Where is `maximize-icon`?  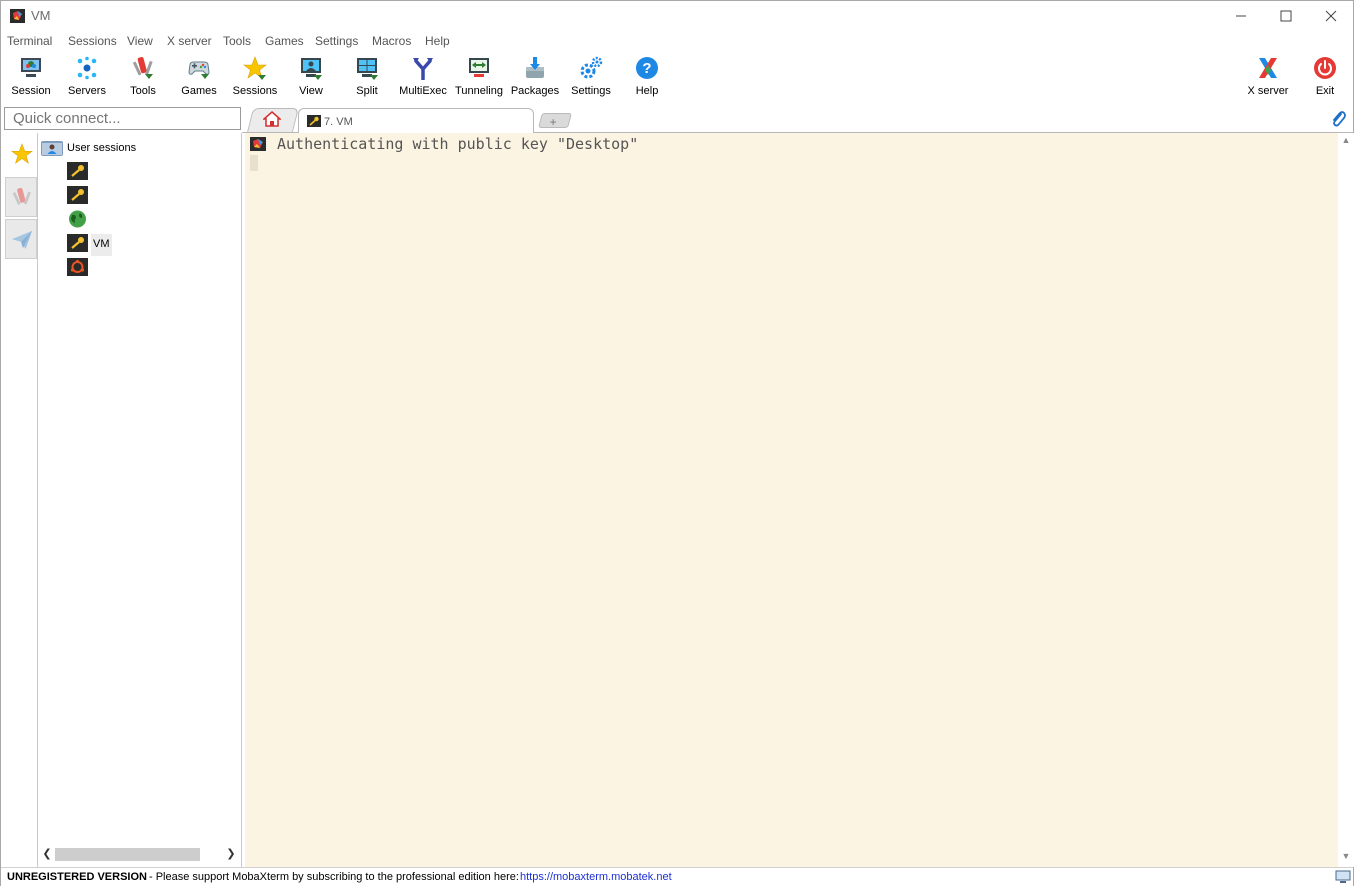 maximize-icon is located at coordinates (1286, 16).